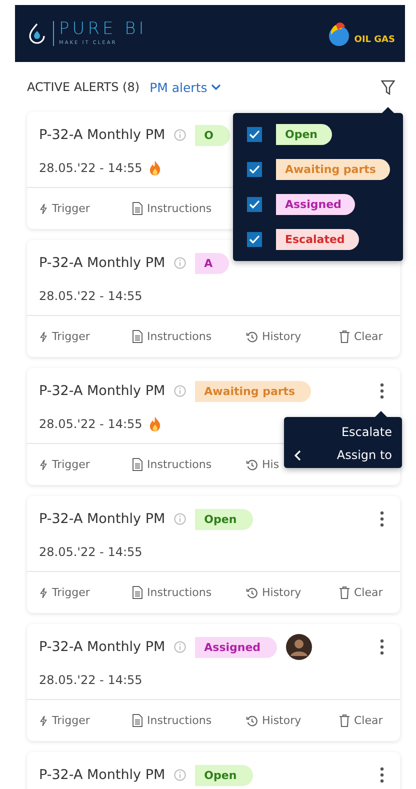 This screenshot has height=789, width=416. Describe the element at coordinates (186, 87) in the screenshot. I see `view-dropdown: PM alerts` at that location.